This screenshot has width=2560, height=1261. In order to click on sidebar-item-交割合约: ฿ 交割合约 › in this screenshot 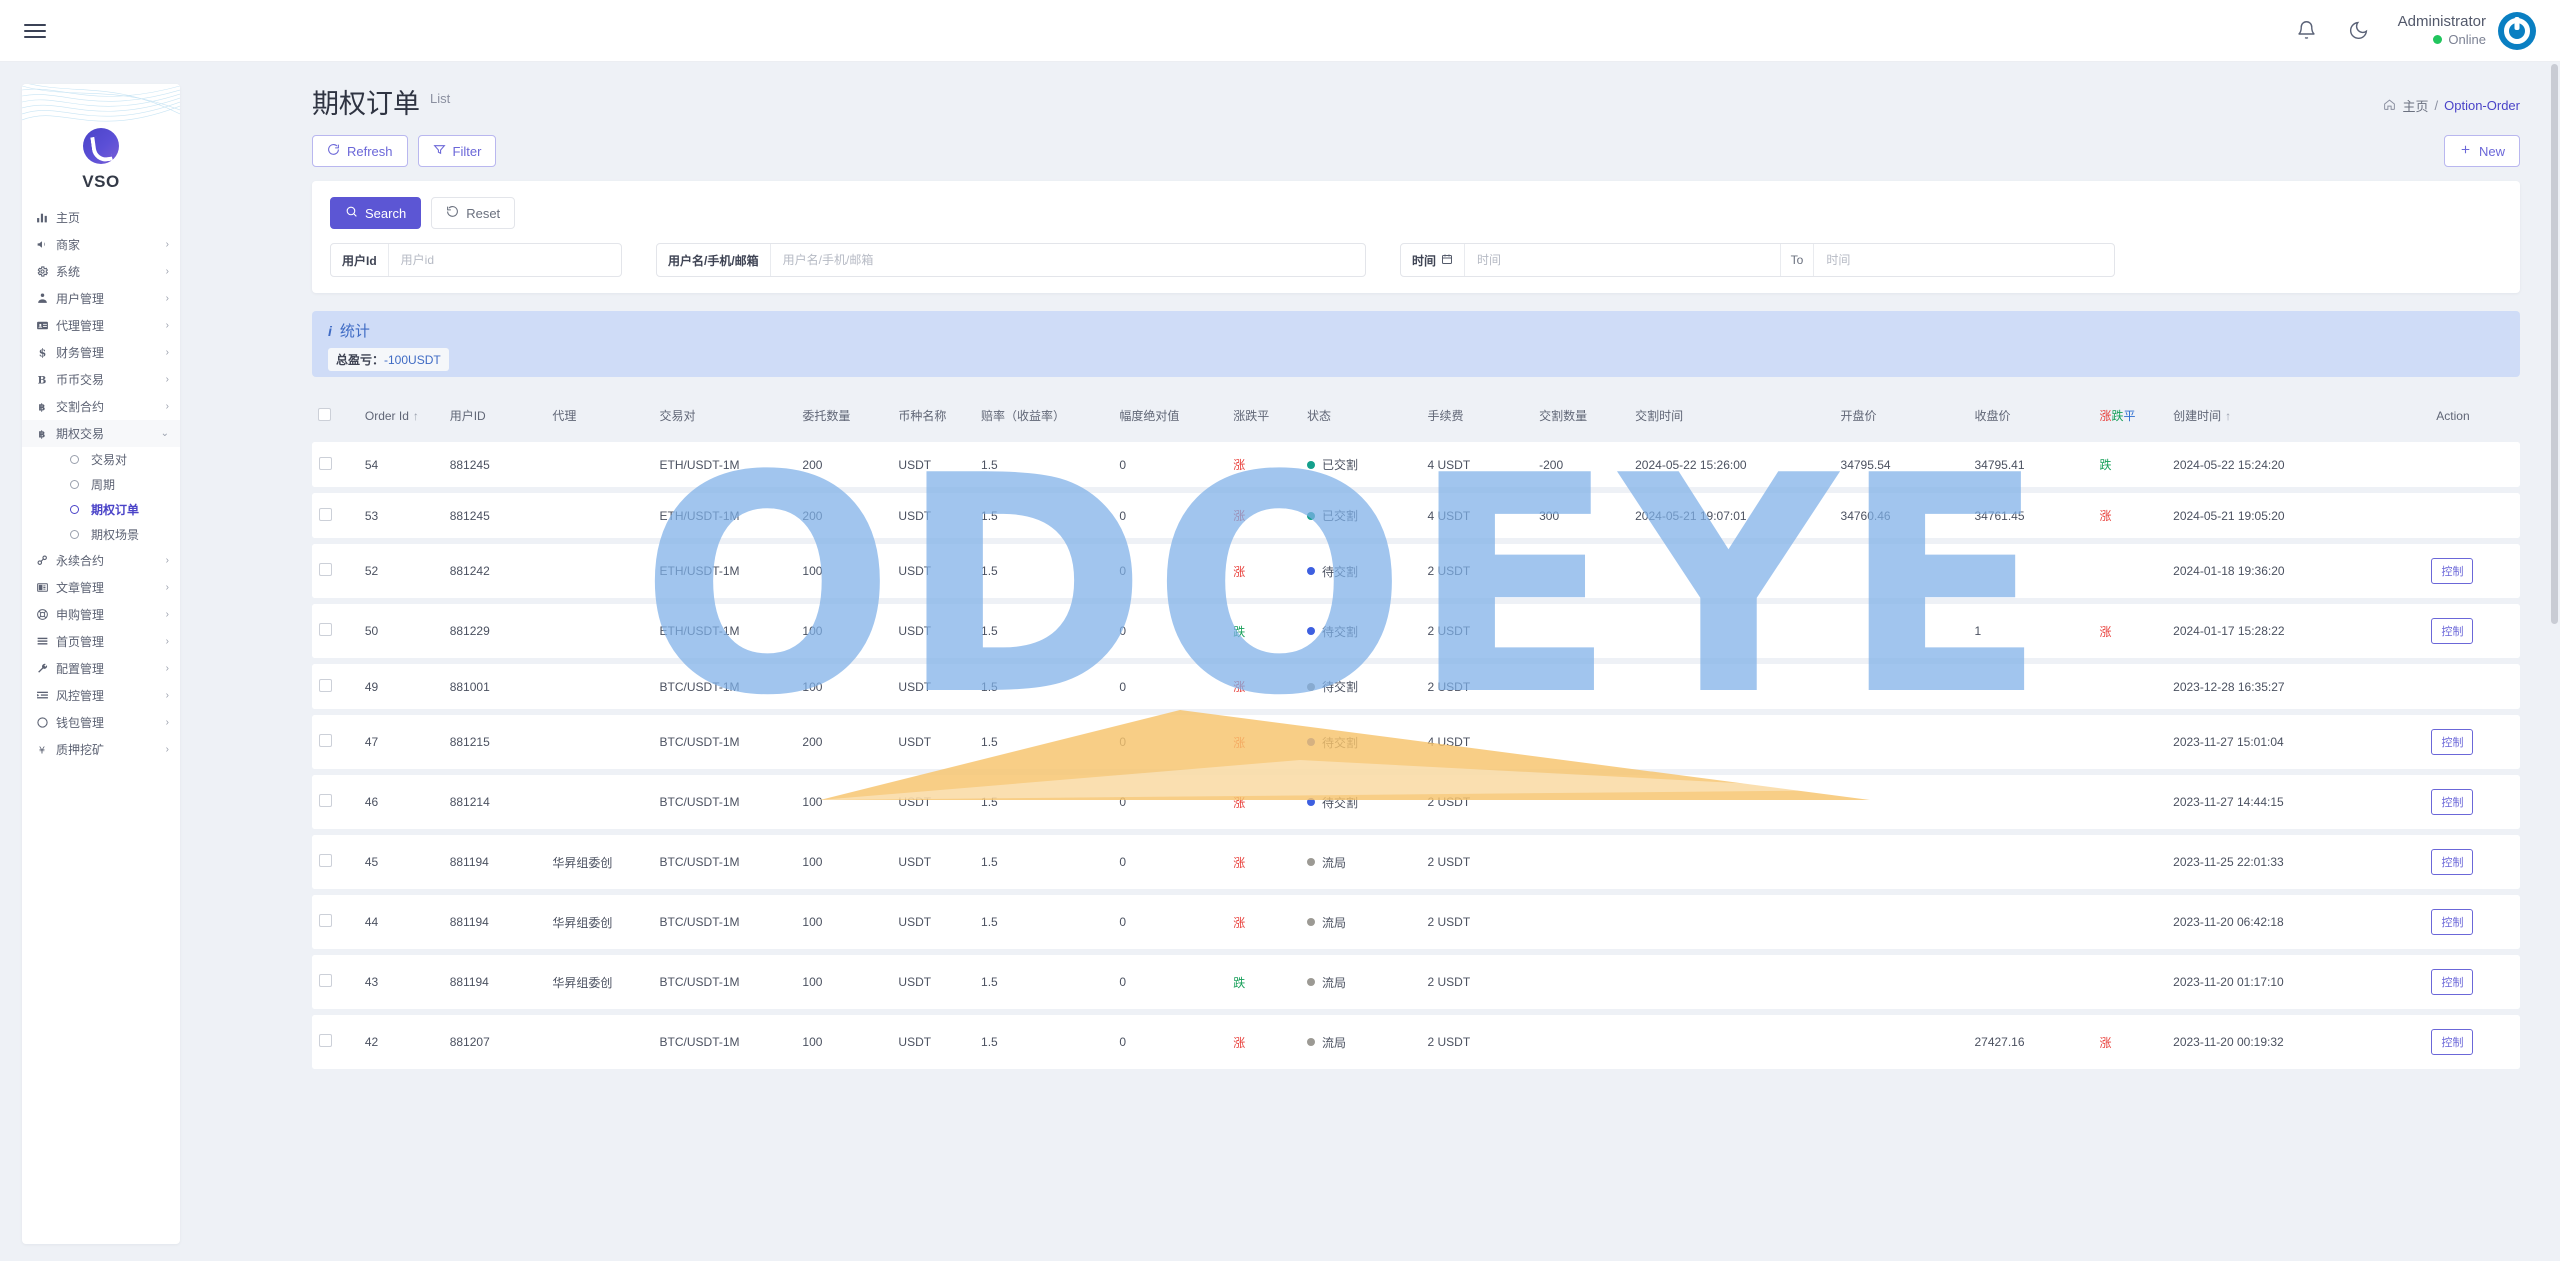, I will do `click(101, 406)`.